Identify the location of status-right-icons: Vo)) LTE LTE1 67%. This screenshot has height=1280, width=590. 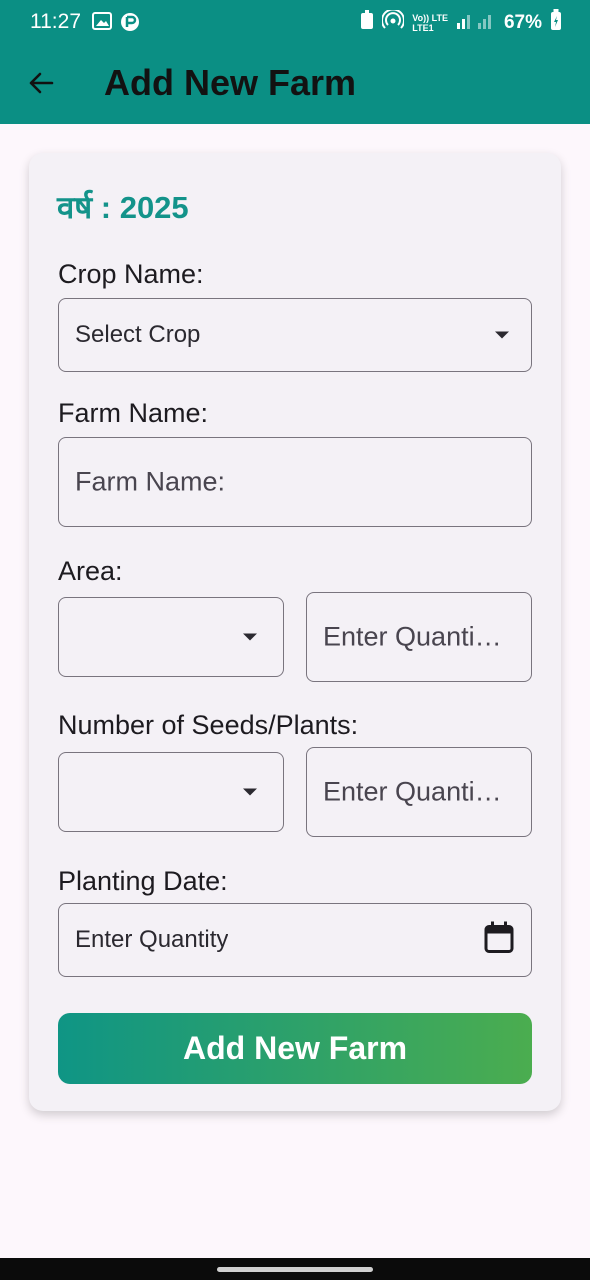
(461, 22).